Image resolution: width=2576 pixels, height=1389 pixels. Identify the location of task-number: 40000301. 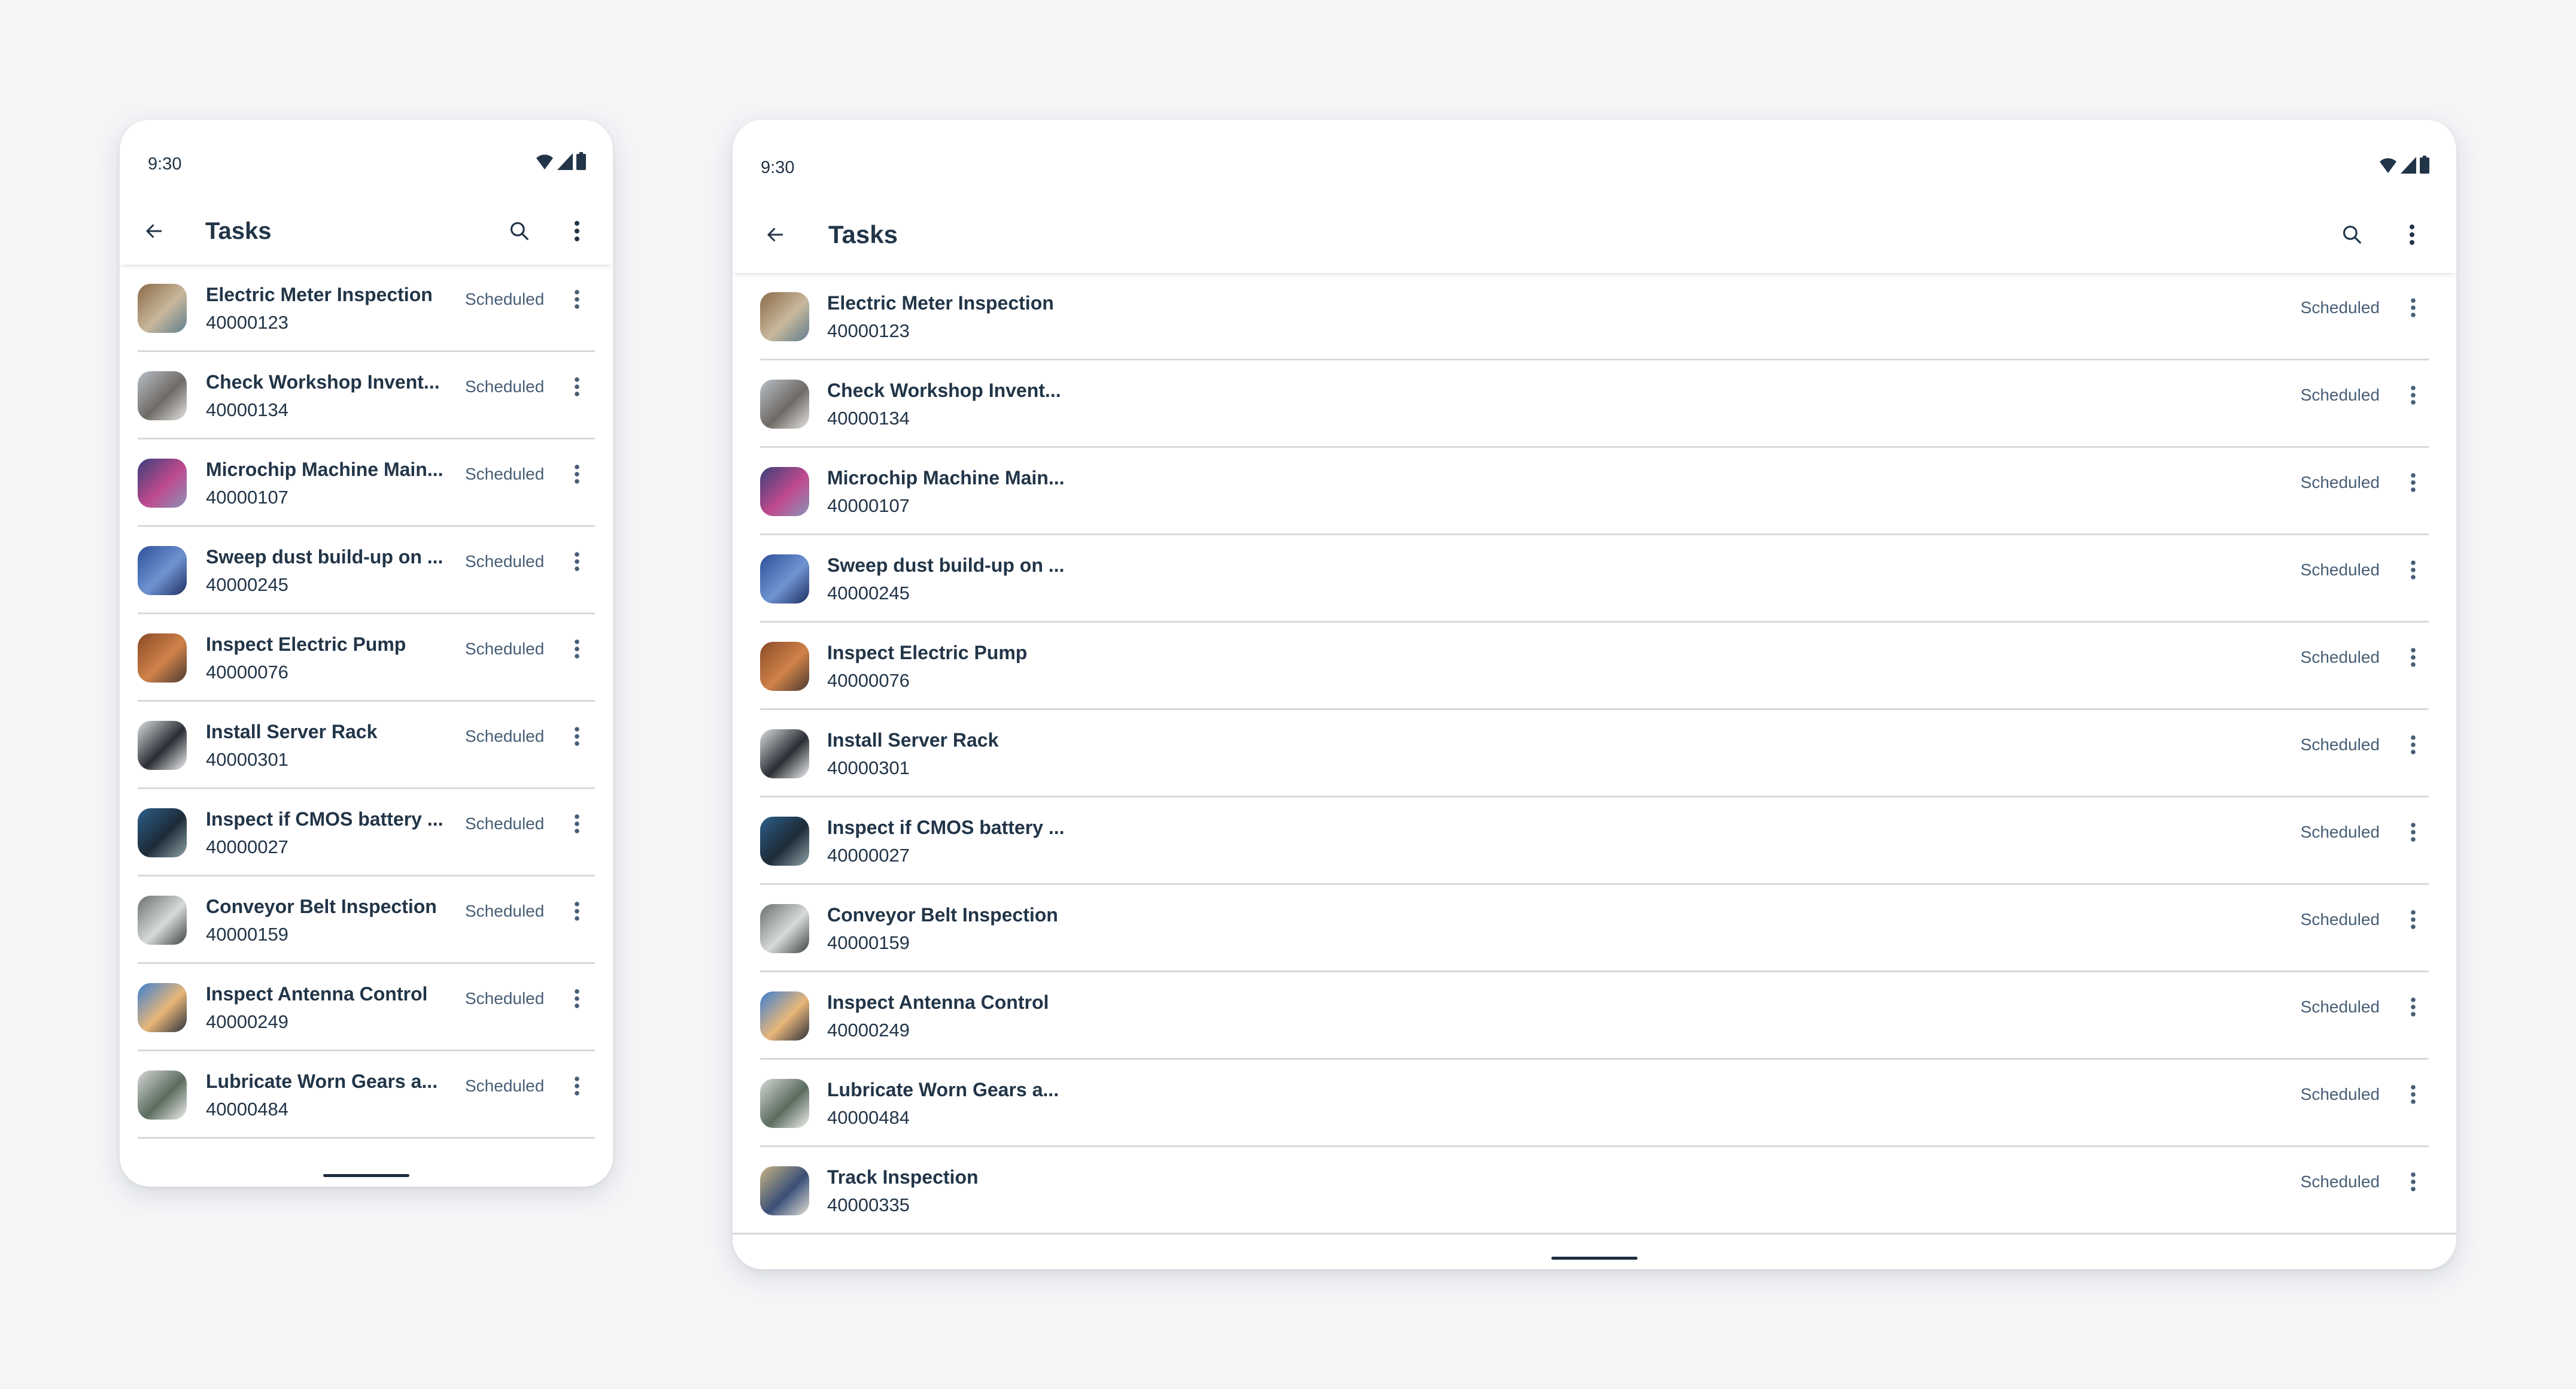
(868, 767).